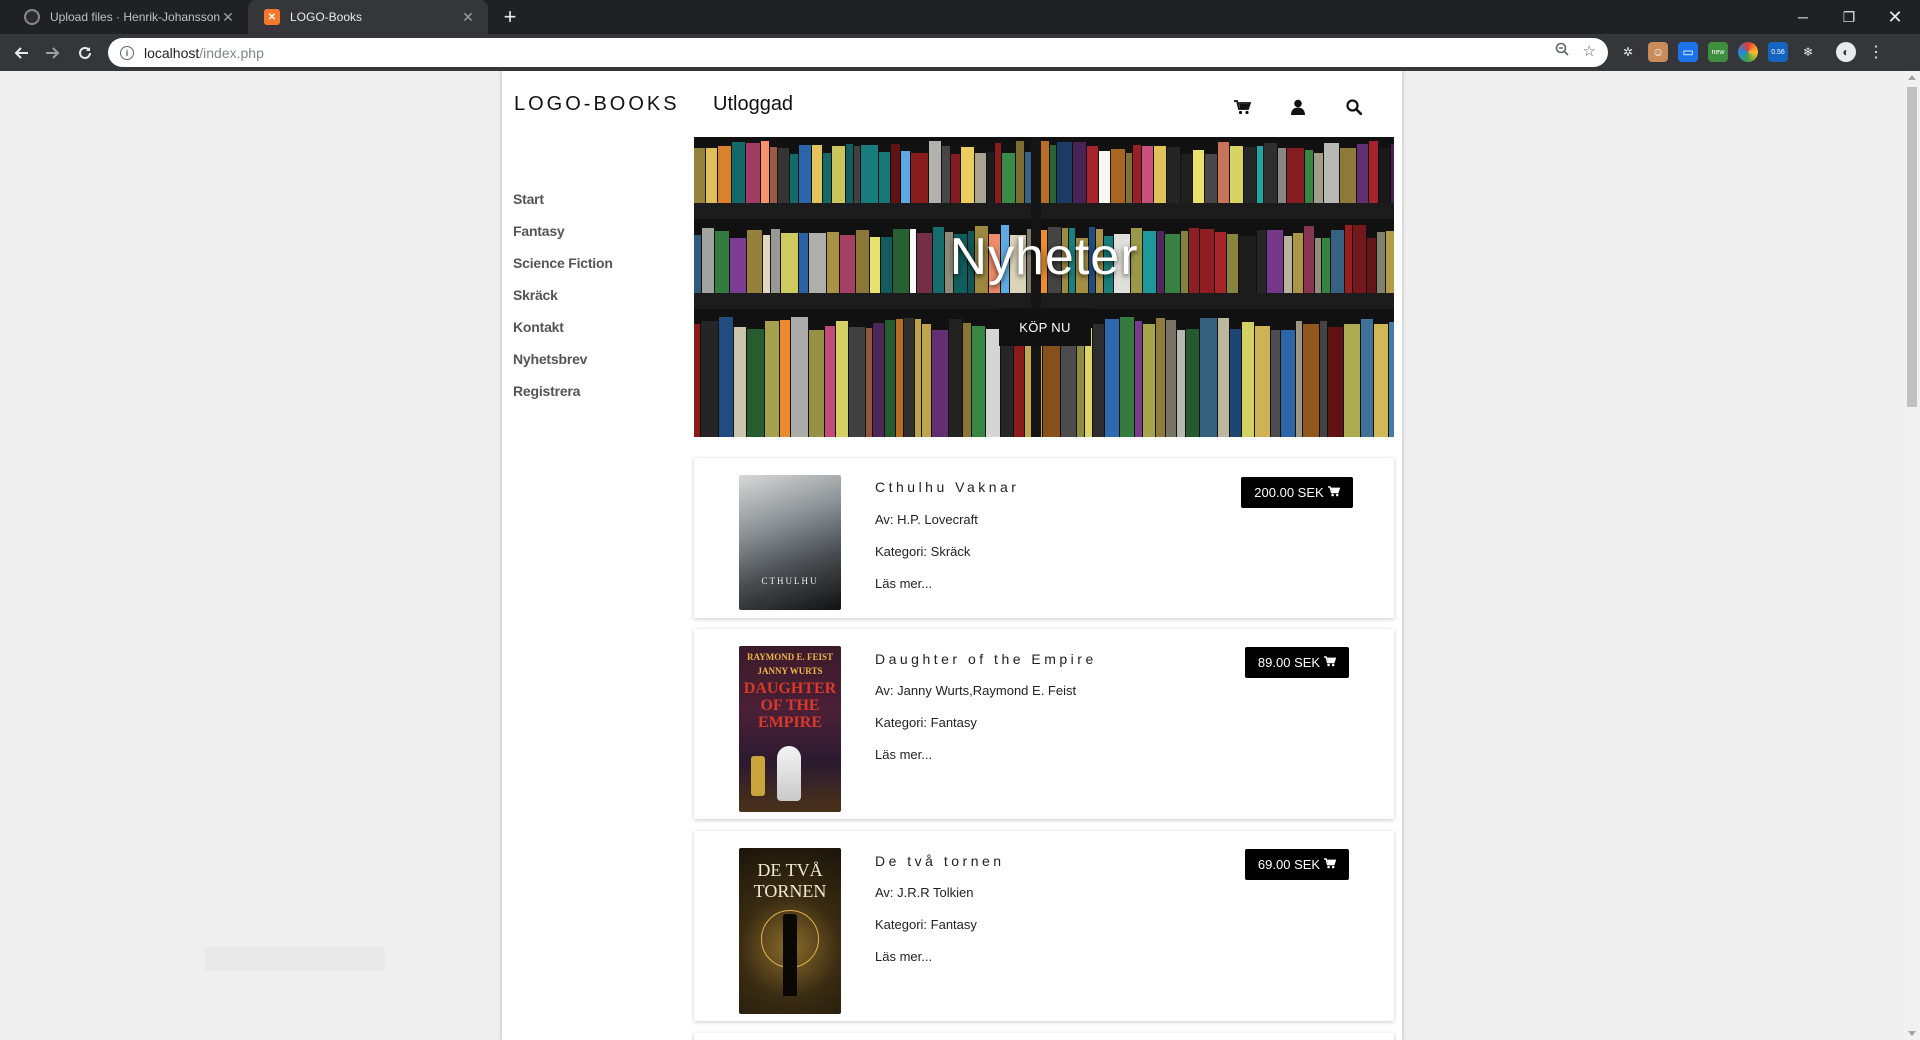  I want to click on snowflake-extension-icon: ❄, so click(1808, 52).